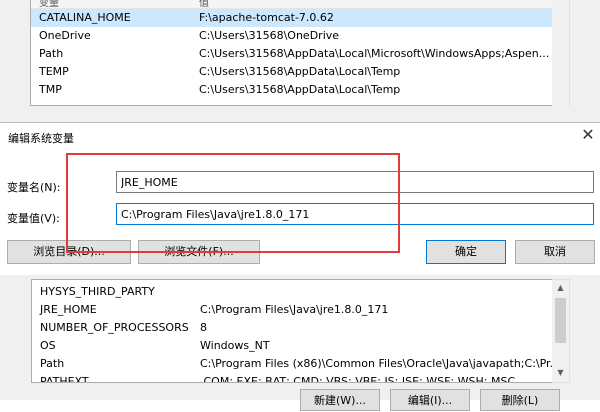 The width and height of the screenshot is (600, 412). Describe the element at coordinates (588, 135) in the screenshot. I see `close-icon: ✕` at that location.